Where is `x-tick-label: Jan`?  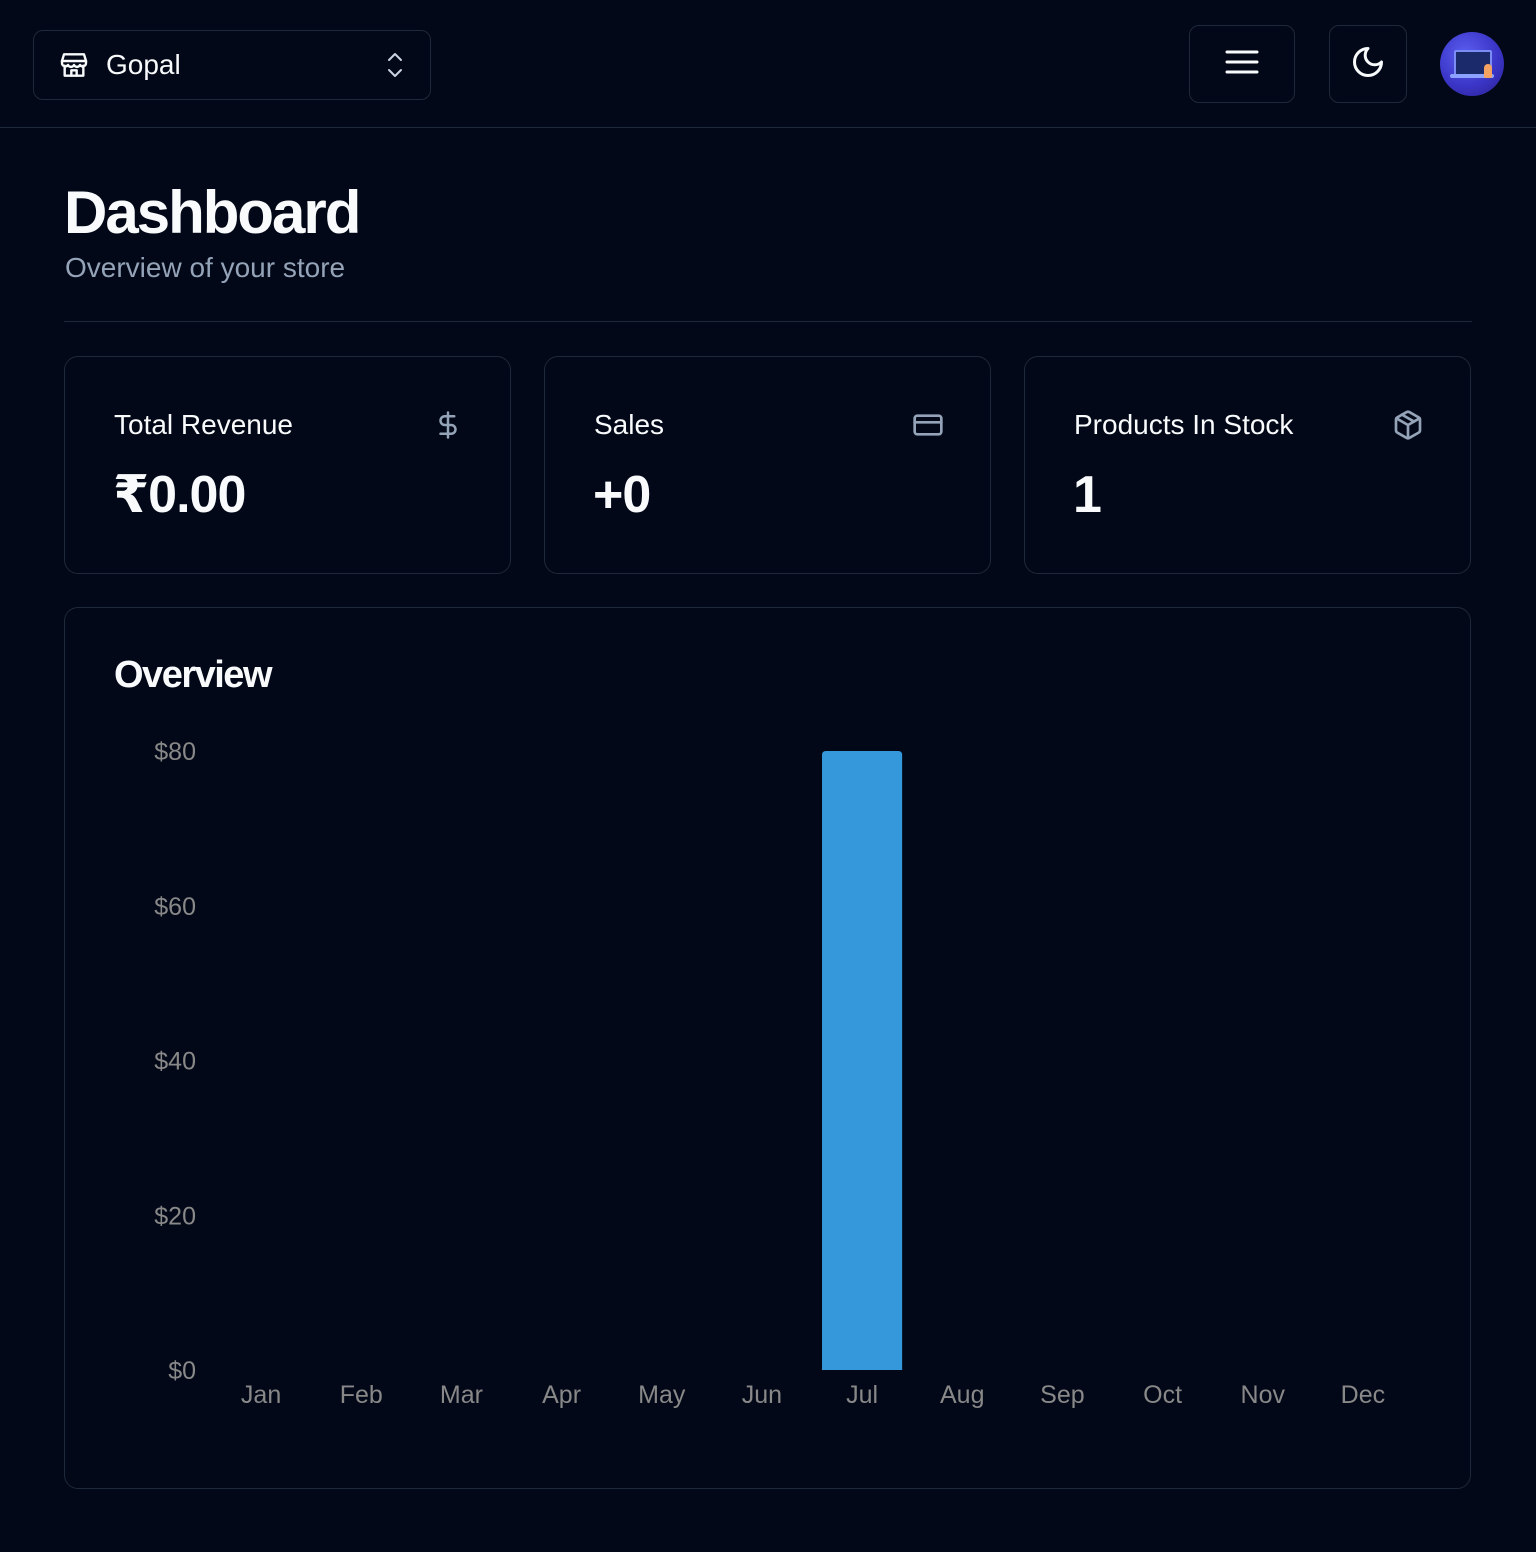 x-tick-label: Jan is located at coordinates (261, 1395).